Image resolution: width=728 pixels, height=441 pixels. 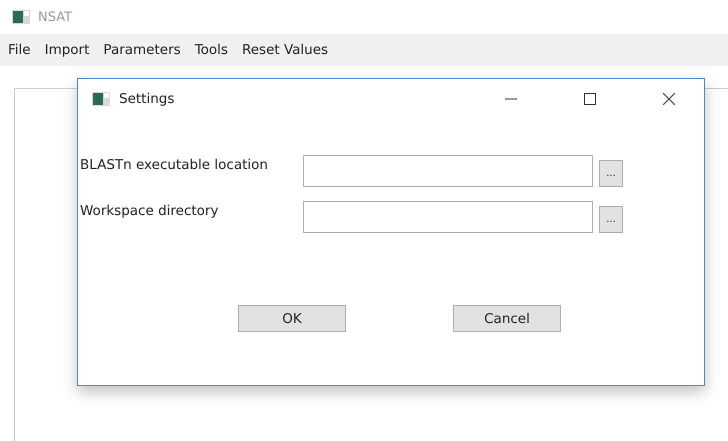 I want to click on field-label: Workspace directory, so click(x=150, y=211).